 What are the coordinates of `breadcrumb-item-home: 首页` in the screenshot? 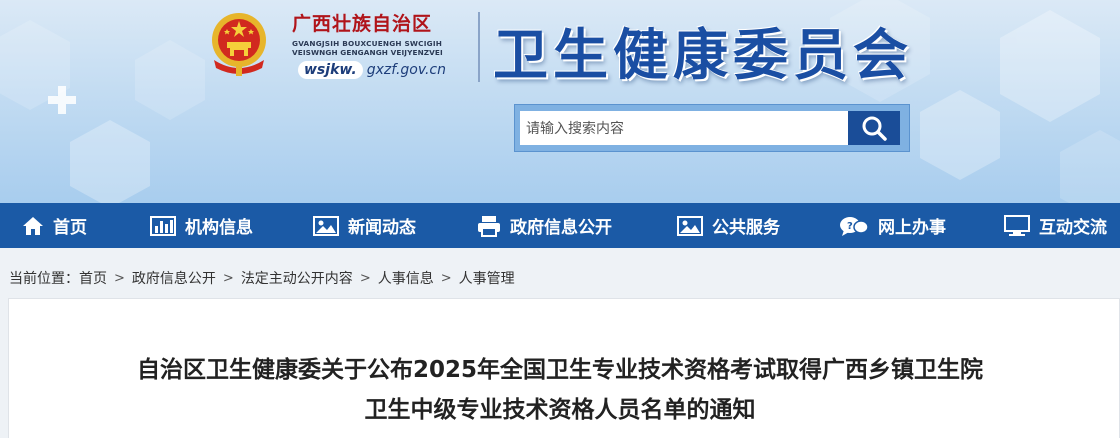 It's located at (93, 278).